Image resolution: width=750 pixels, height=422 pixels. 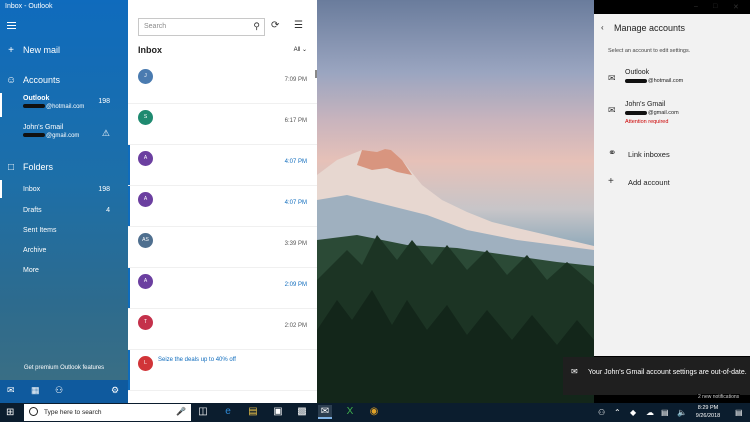 I want to click on filter-dropdown: All ⌄, so click(x=300, y=49).